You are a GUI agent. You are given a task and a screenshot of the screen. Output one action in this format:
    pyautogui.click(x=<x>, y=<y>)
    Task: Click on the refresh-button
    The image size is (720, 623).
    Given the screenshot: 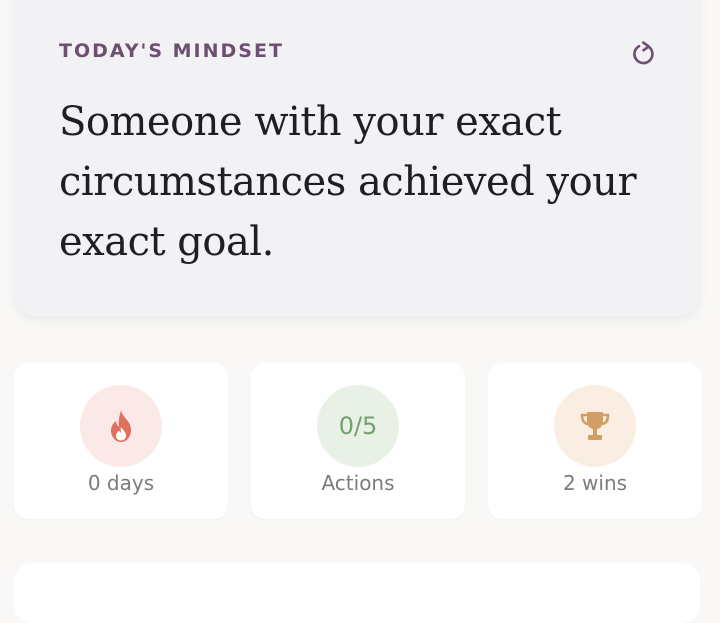 What is the action you would take?
    pyautogui.click(x=644, y=53)
    